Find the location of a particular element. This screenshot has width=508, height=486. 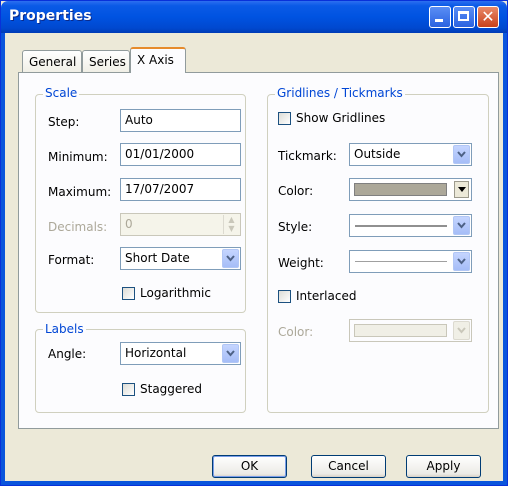

ok-button: OK is located at coordinates (249, 466).